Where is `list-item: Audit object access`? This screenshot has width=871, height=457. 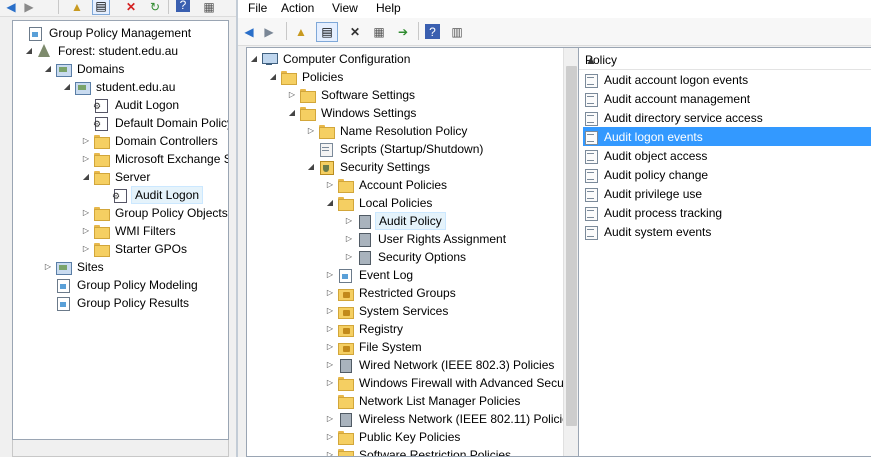 list-item: Audit object access is located at coordinates (727, 155).